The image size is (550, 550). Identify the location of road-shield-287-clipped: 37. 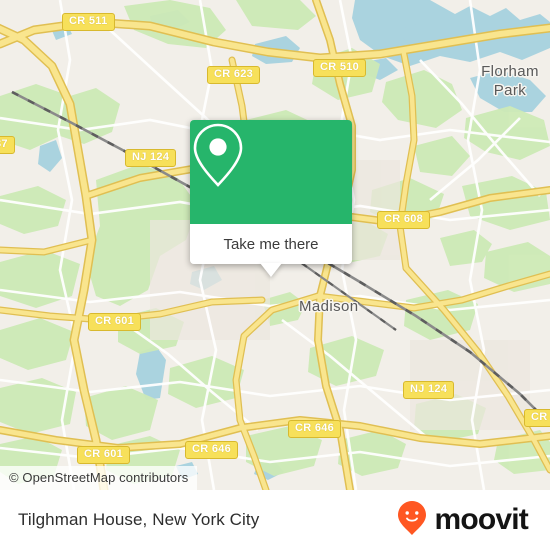
(7, 145).